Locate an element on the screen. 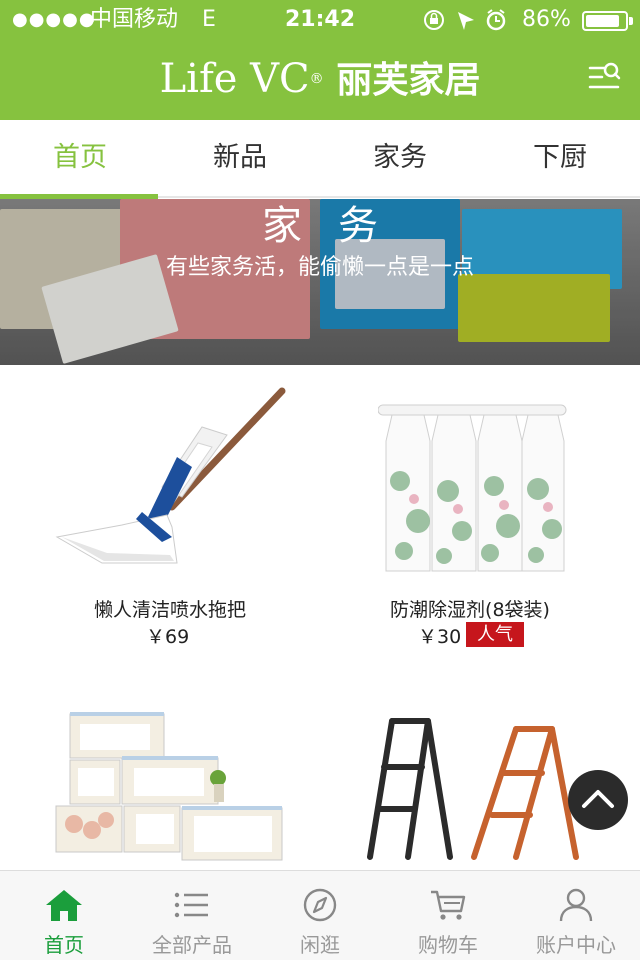 Image resolution: width=640 pixels, height=960 pixels. tab-kitchen: 下厨 is located at coordinates (560, 159).